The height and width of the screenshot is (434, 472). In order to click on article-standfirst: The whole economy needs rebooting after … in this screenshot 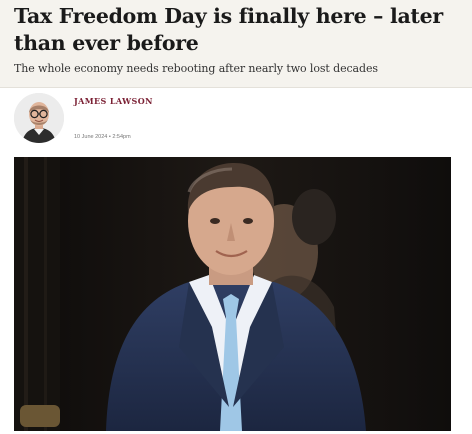, I will do `click(196, 68)`.